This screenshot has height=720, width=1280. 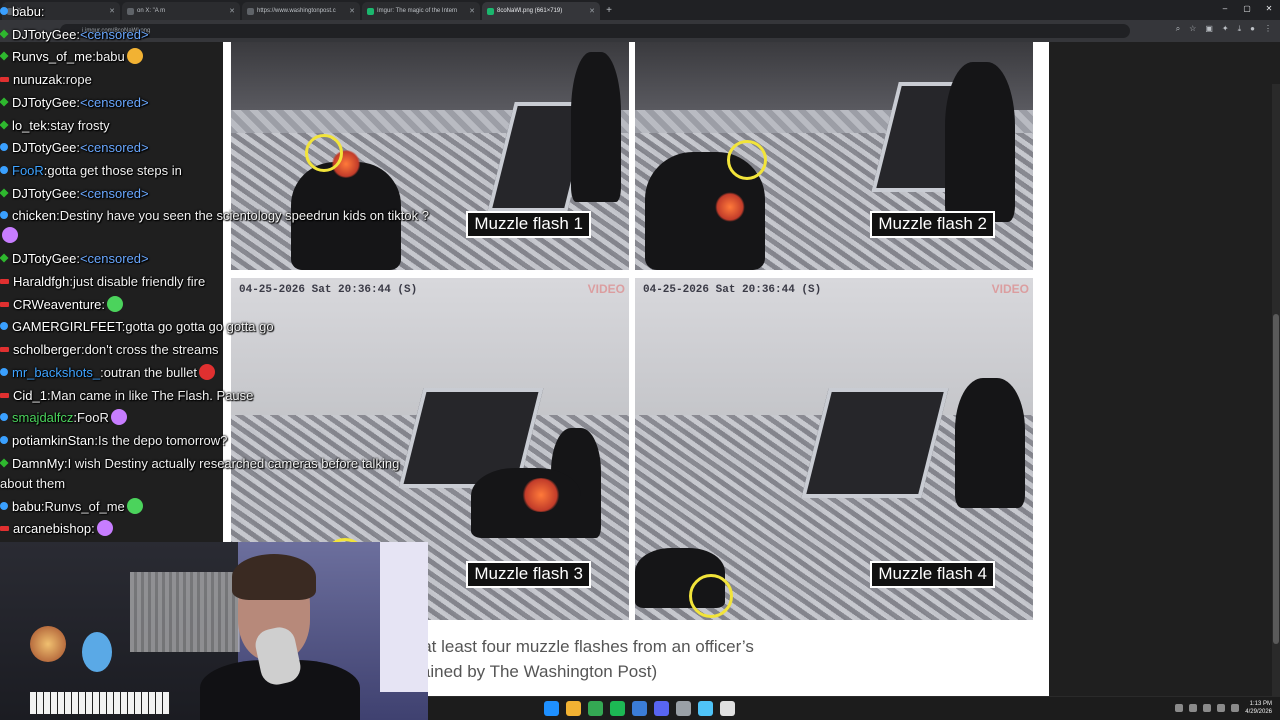 What do you see at coordinates (114, 170) in the screenshot?
I see `chat-text: gotta get those steps in` at bounding box center [114, 170].